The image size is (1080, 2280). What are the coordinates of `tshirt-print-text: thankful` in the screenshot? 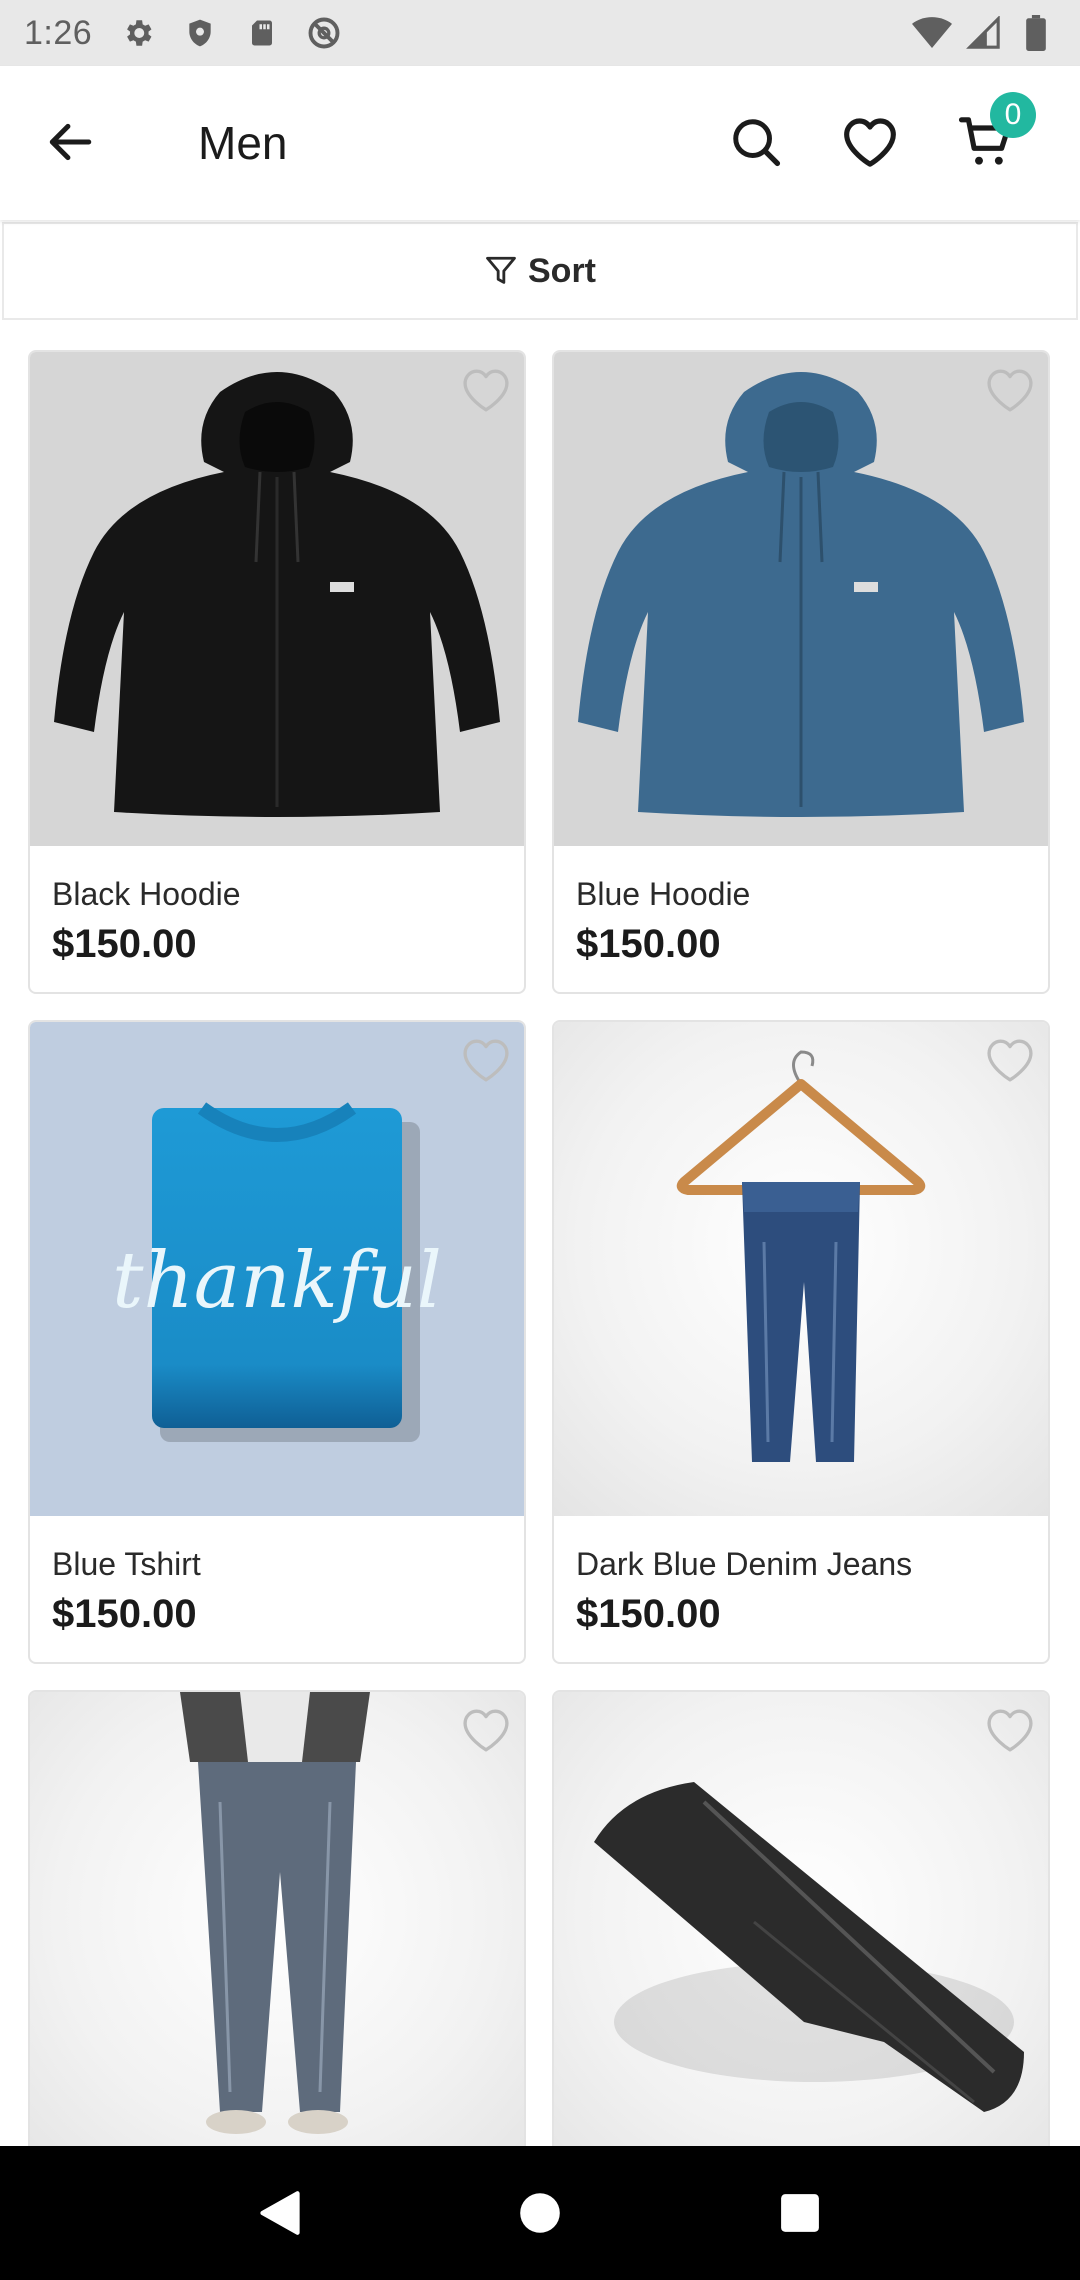 It's located at (277, 1281).